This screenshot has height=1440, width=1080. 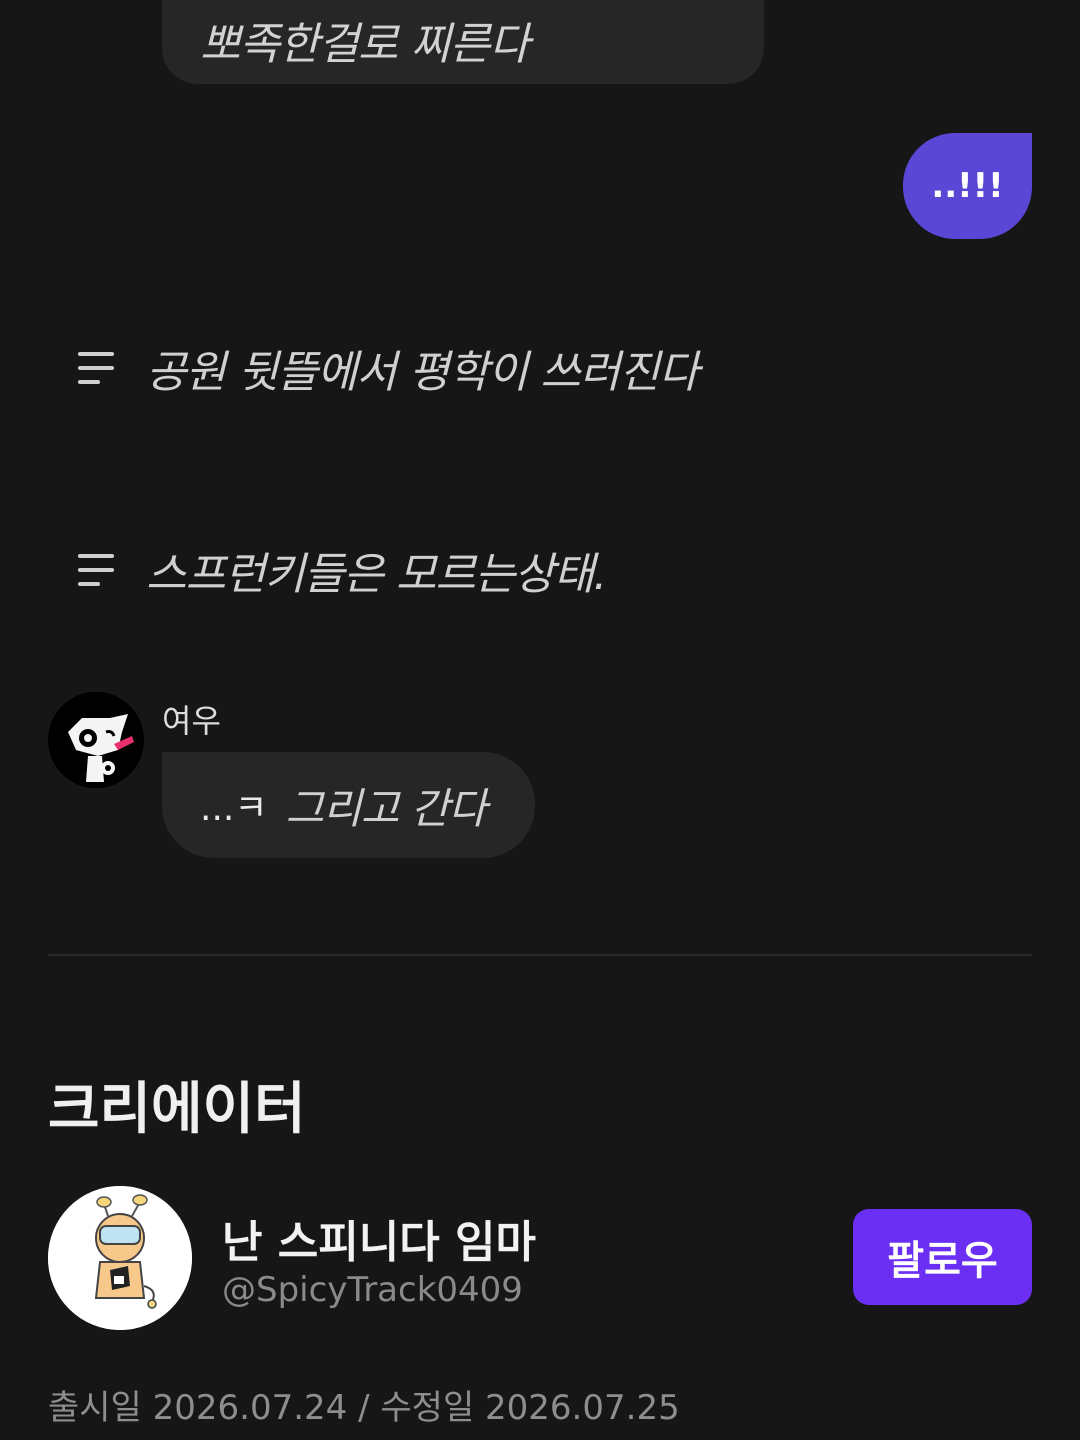 I want to click on release-dates: 출시일 2026.07.24 / 수정일 2026.07.25, so click(x=364, y=1408).